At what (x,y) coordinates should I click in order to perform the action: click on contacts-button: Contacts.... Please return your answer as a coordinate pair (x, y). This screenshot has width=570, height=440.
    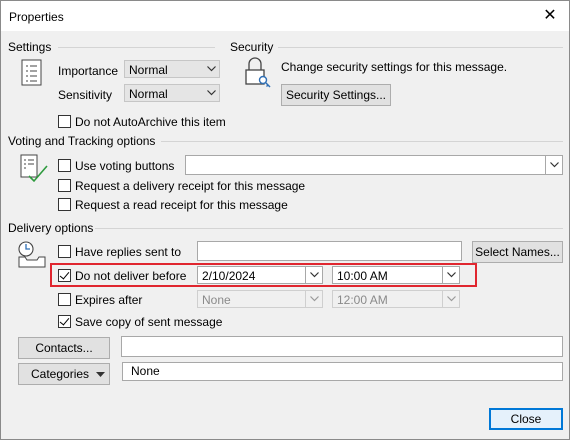
    Looking at the image, I should click on (64, 348).